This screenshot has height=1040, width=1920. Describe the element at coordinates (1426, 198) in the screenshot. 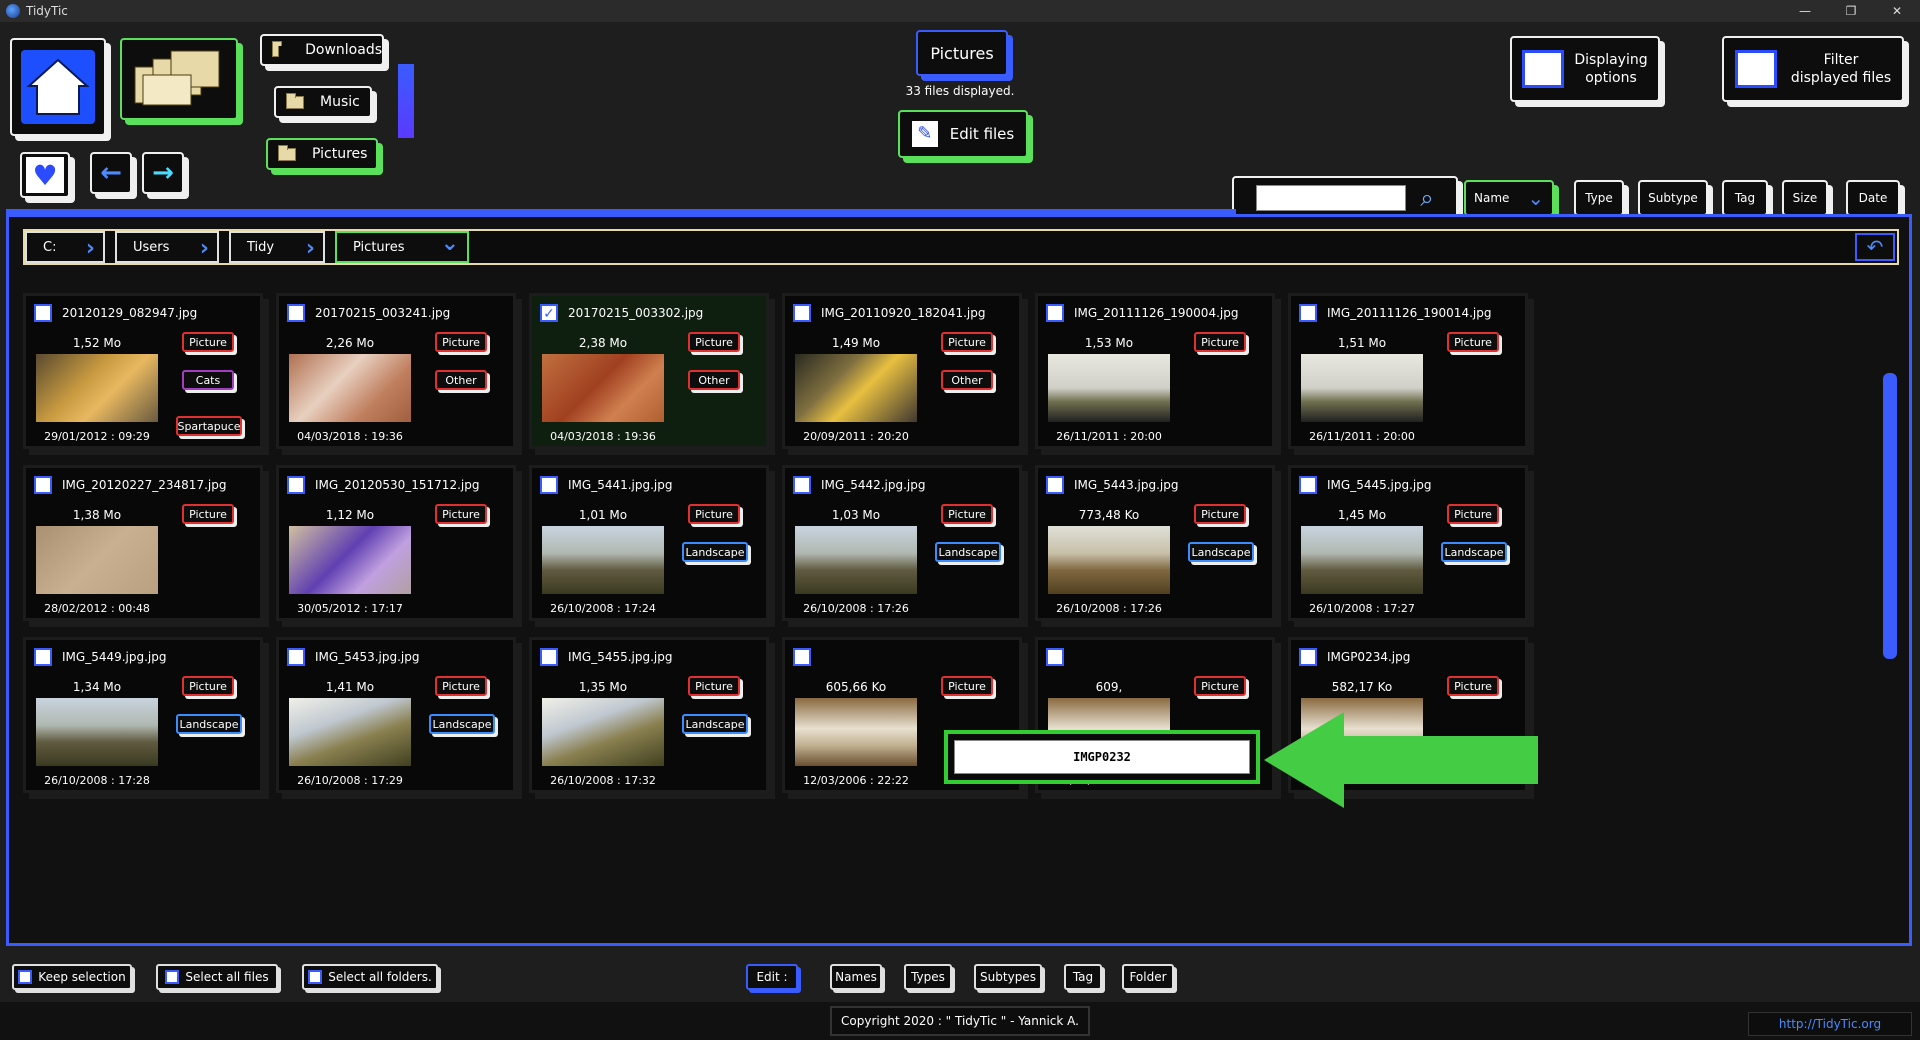

I see `search-icon: ⌕` at that location.